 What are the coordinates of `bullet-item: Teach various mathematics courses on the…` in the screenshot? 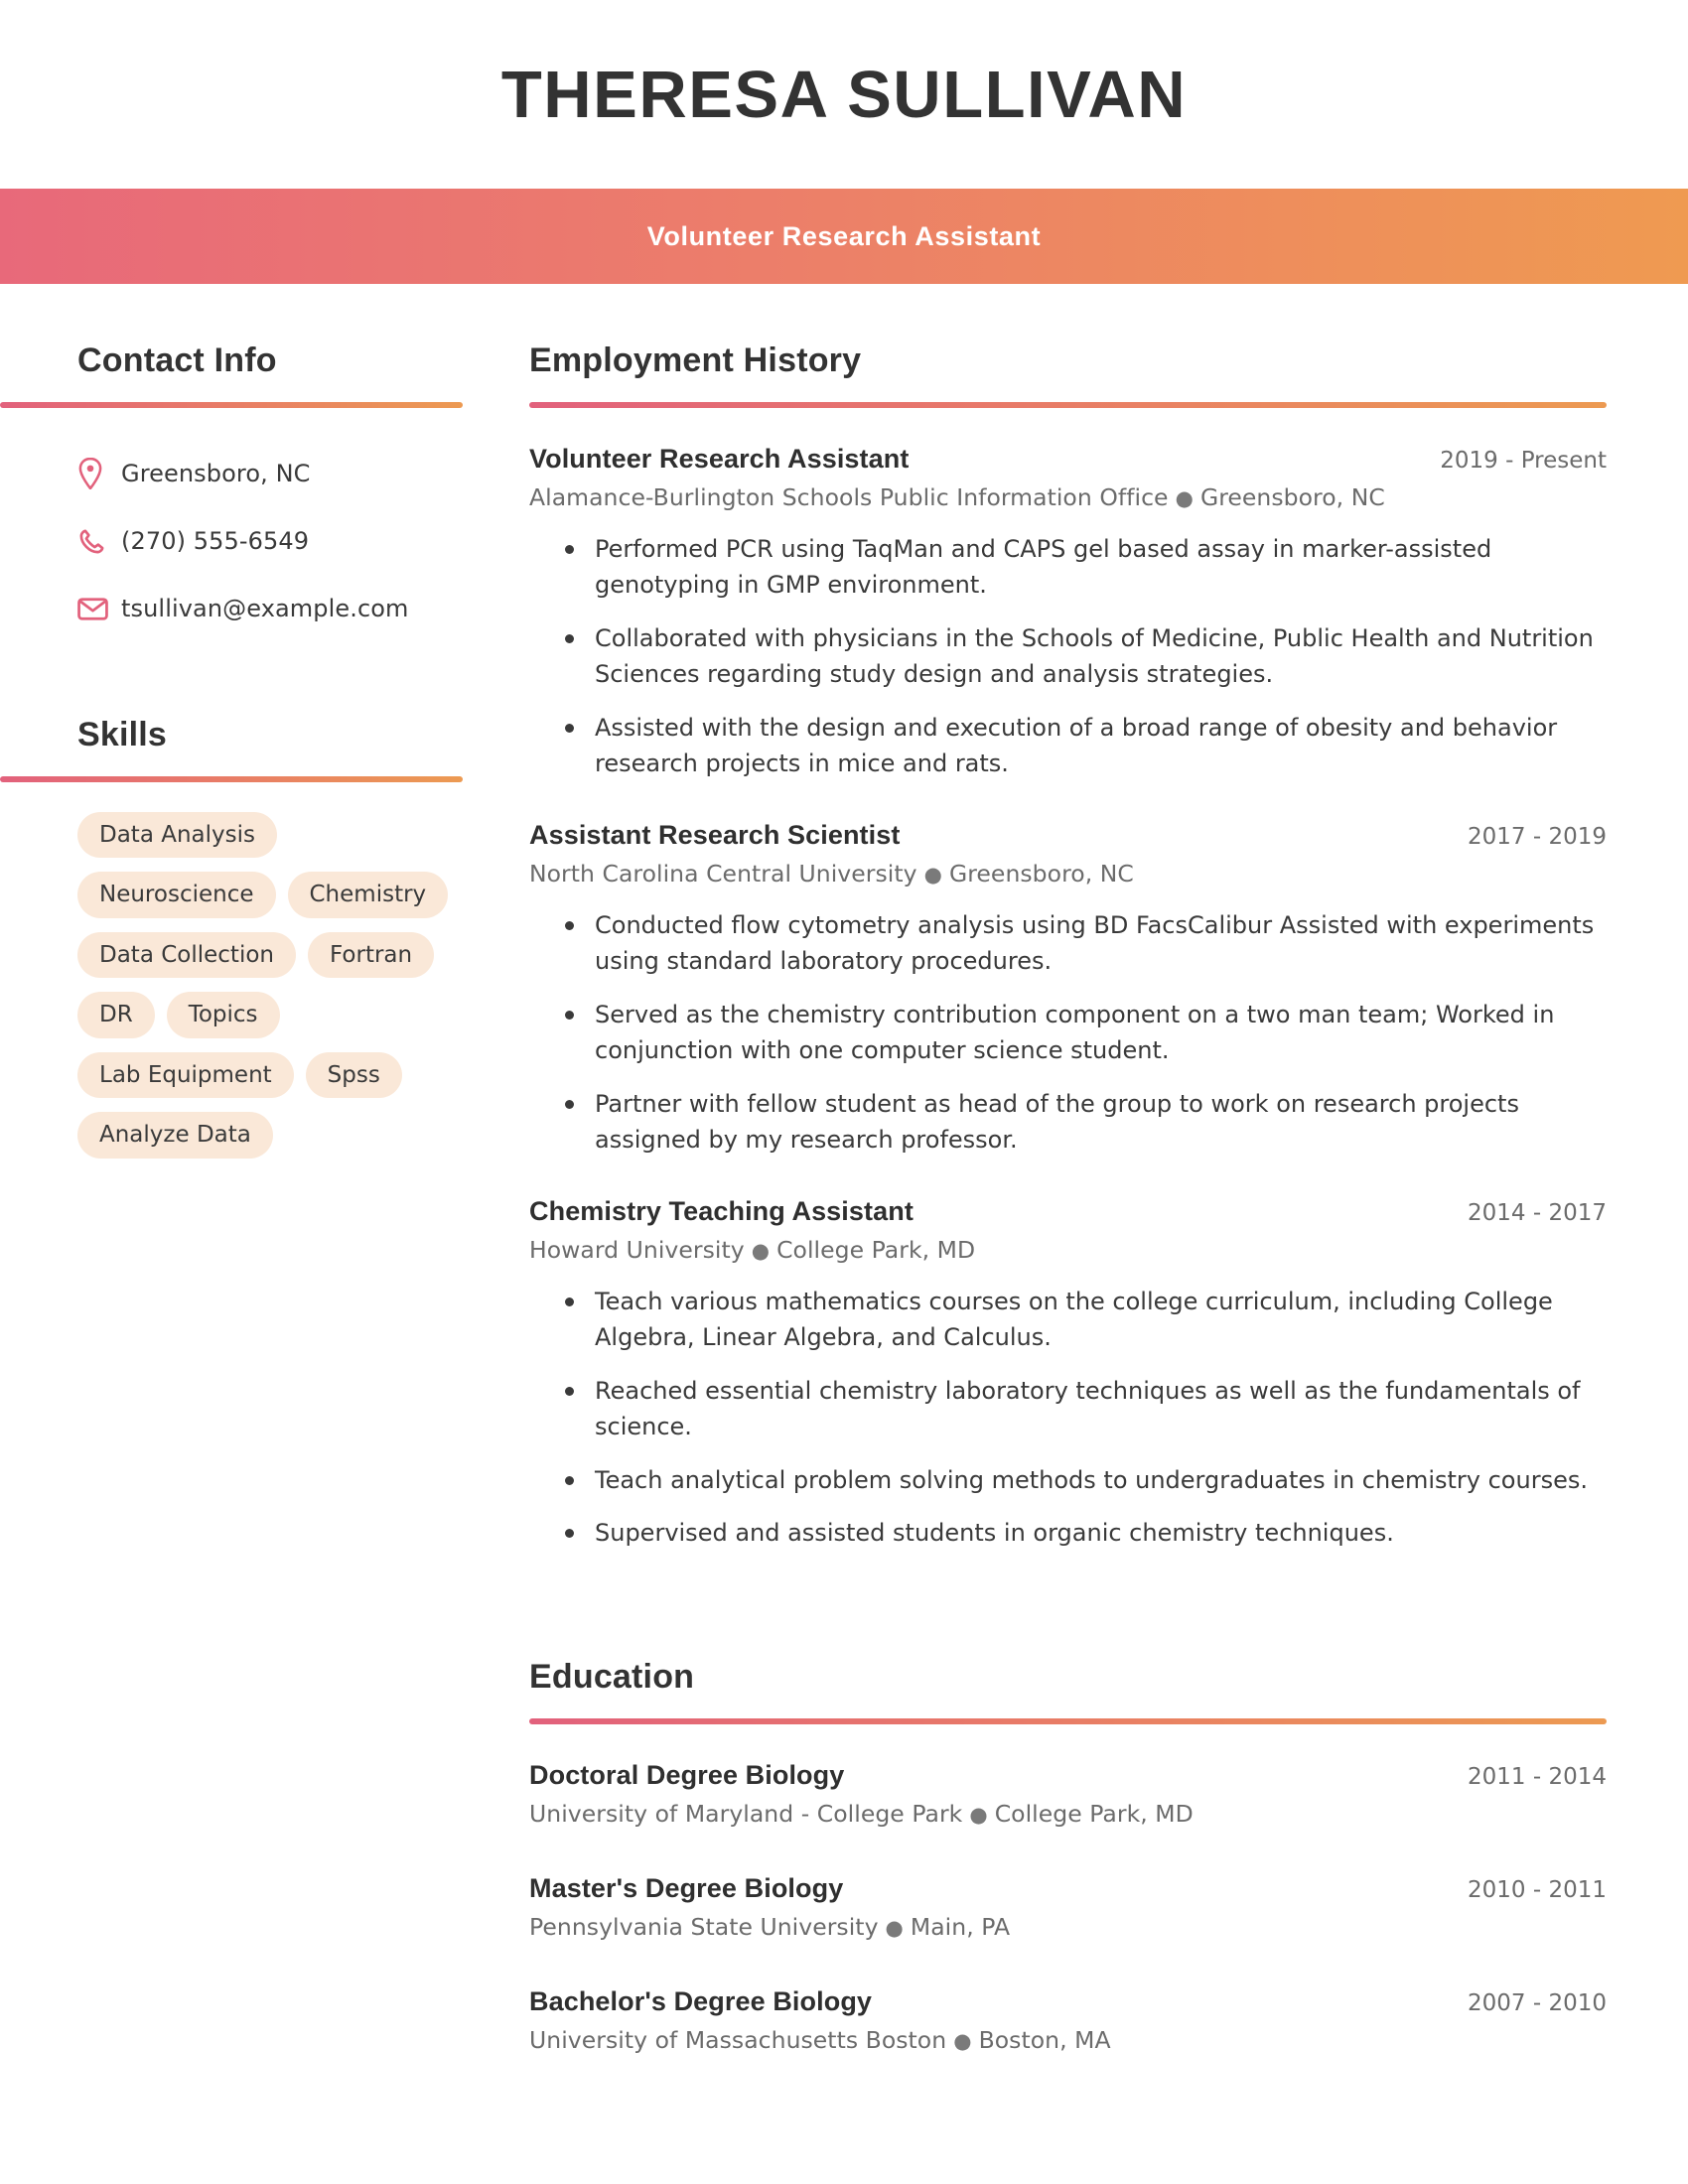 It's located at (1086, 1320).